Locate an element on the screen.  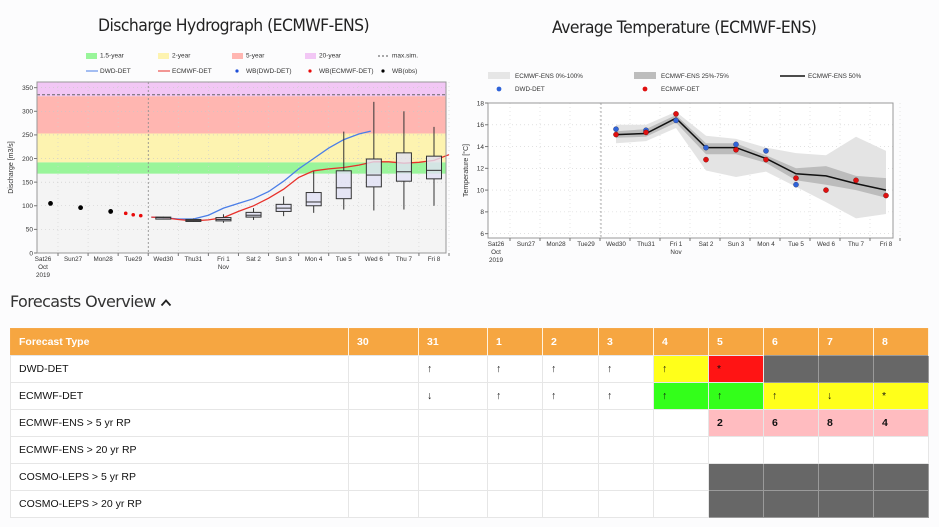
table-row: COSMO-LEPS > 20 yr RP is located at coordinates (469, 504).